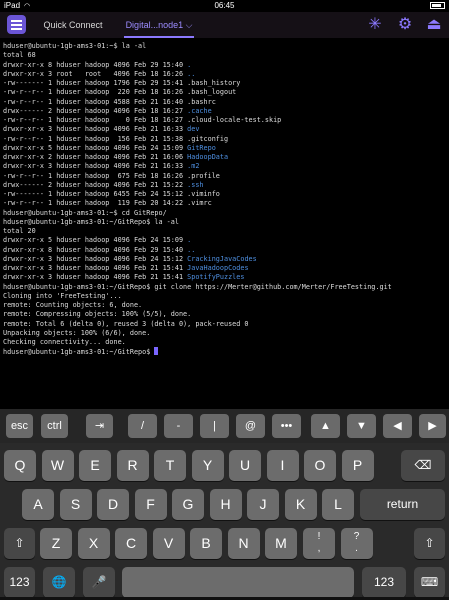  What do you see at coordinates (95, 465) in the screenshot?
I see `key-e: E` at bounding box center [95, 465].